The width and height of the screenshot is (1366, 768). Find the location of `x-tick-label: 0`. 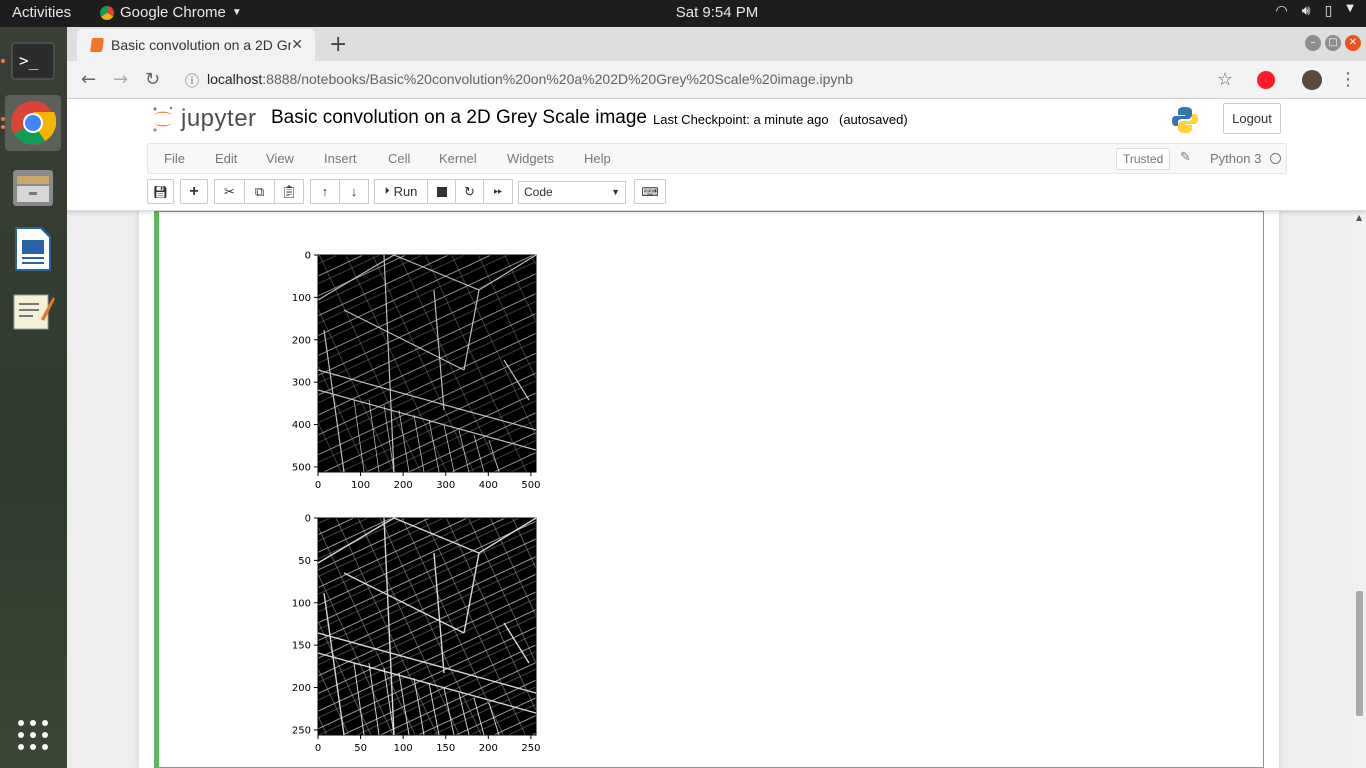

x-tick-label: 0 is located at coordinates (318, 485).